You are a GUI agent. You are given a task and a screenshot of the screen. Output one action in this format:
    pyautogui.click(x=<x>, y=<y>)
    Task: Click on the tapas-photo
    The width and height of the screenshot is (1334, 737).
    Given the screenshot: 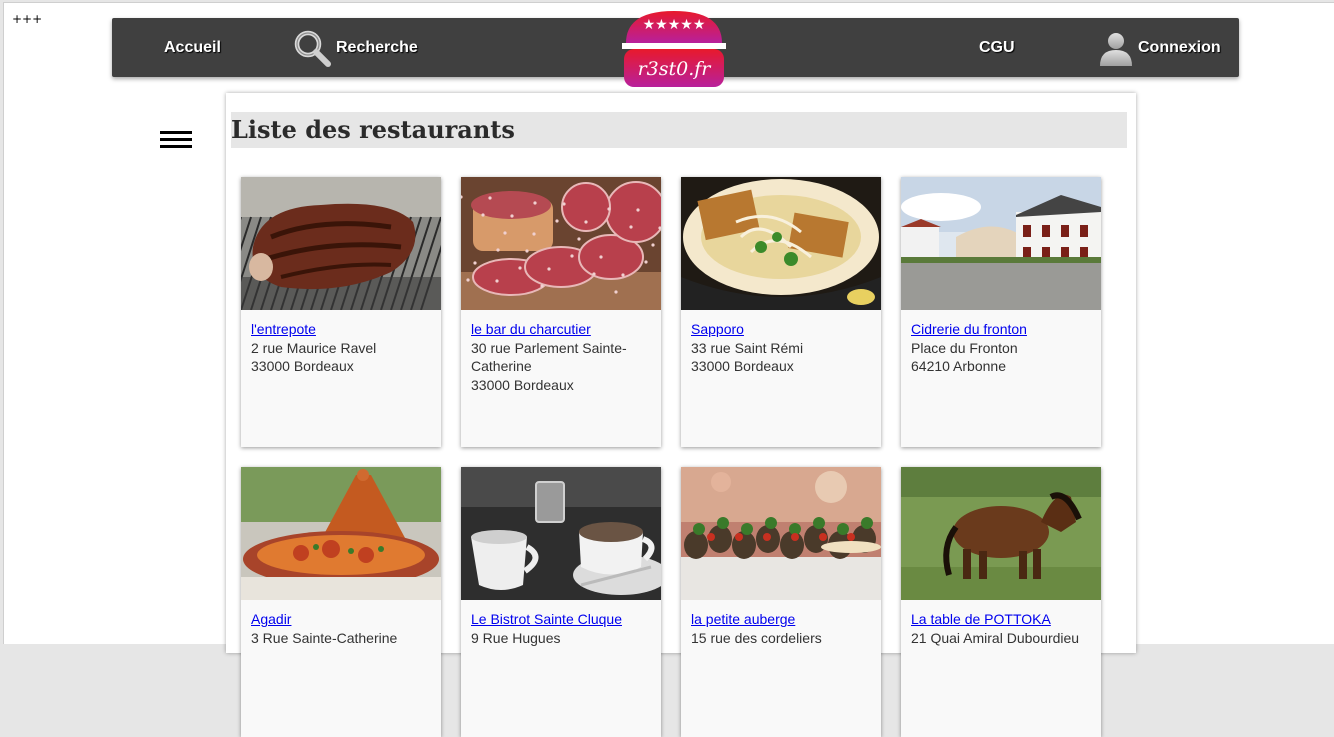 What is the action you would take?
    pyautogui.click(x=781, y=533)
    